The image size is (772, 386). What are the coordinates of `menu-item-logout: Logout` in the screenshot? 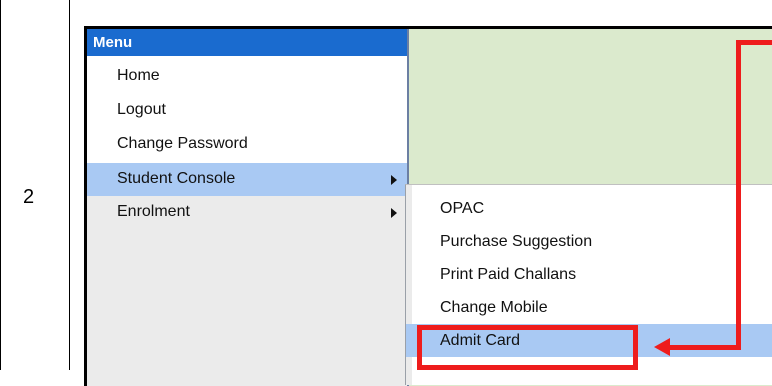 It's located at (247, 110).